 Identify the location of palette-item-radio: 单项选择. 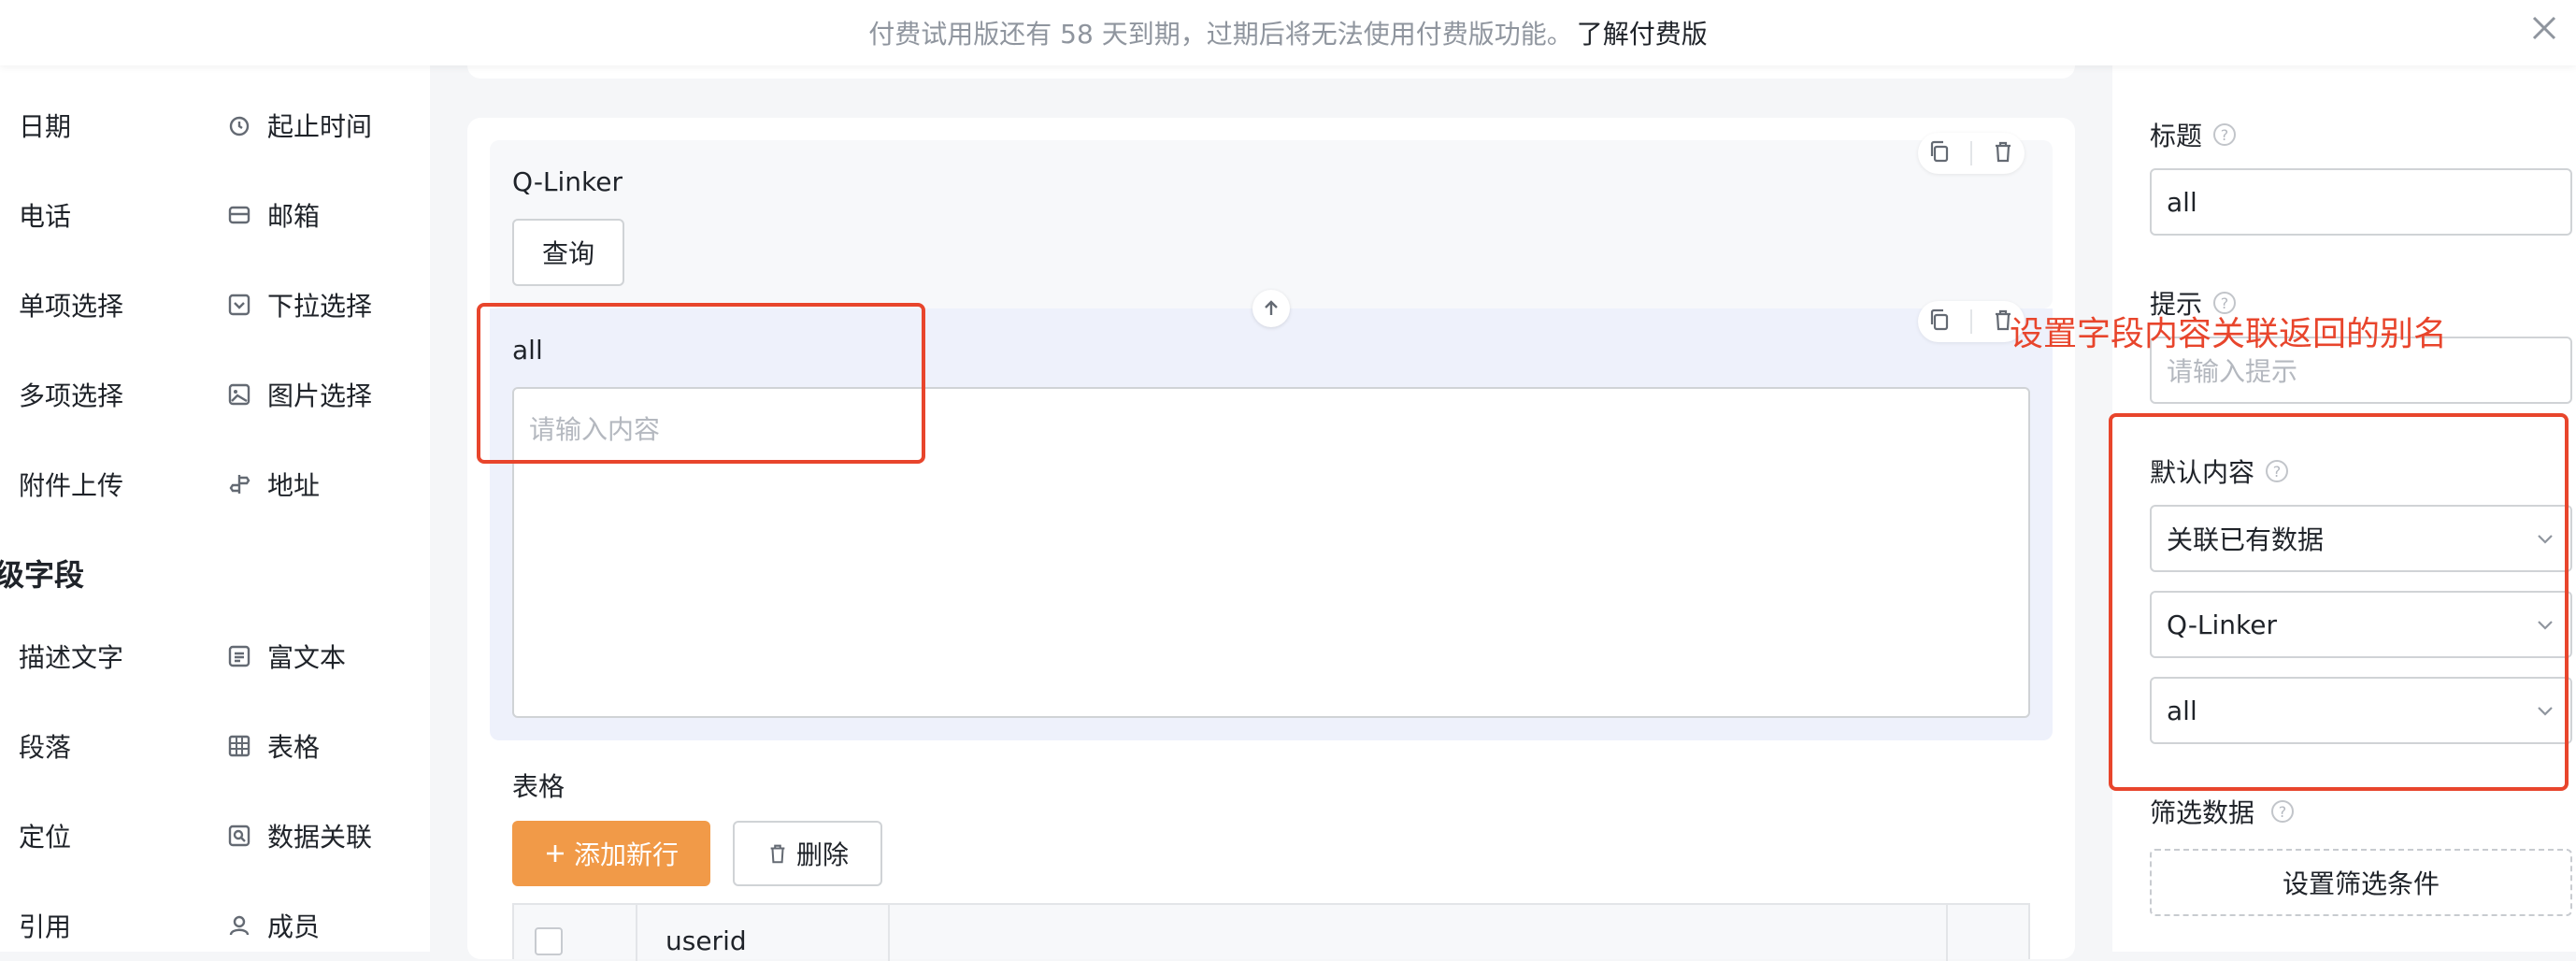
(71, 304).